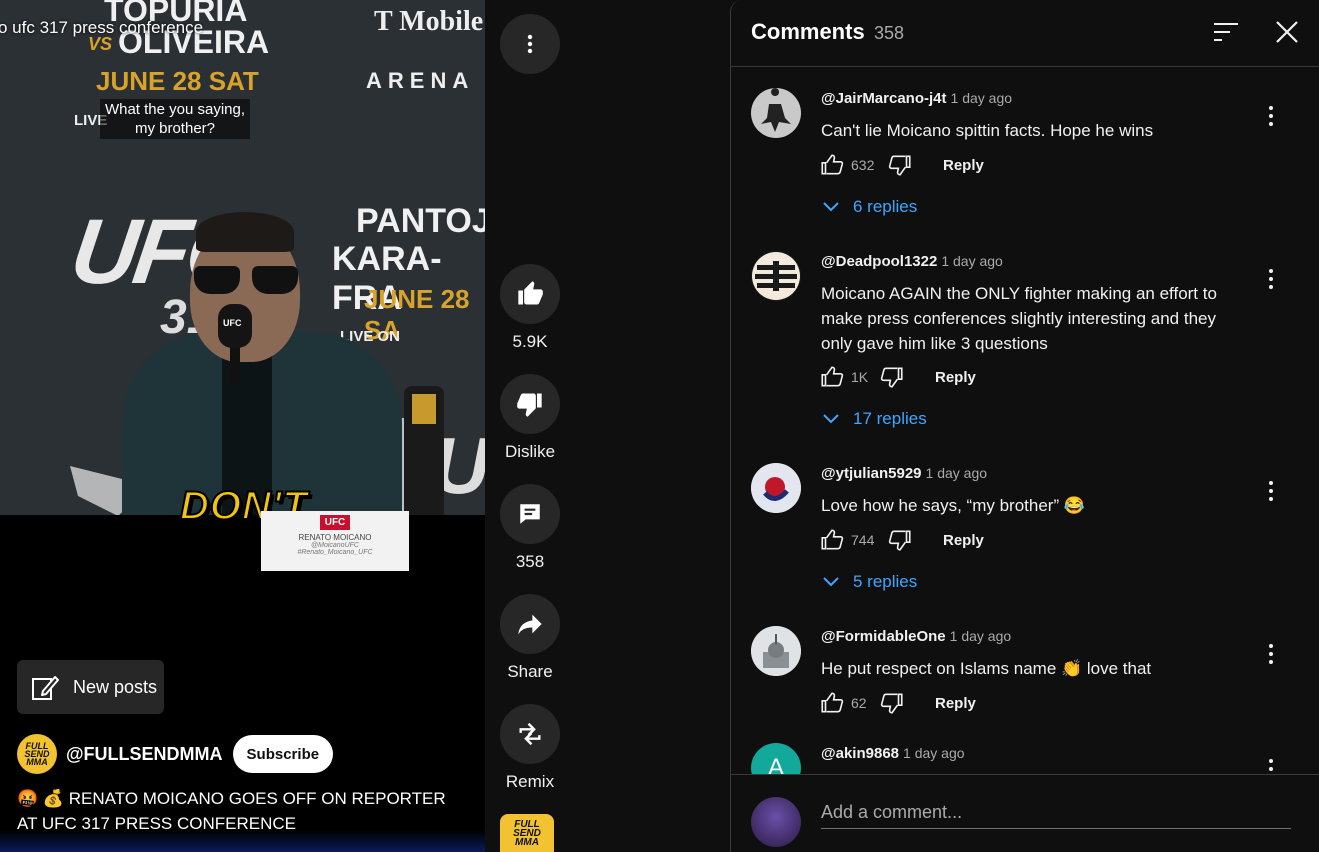  I want to click on remix-button, so click(530, 734).